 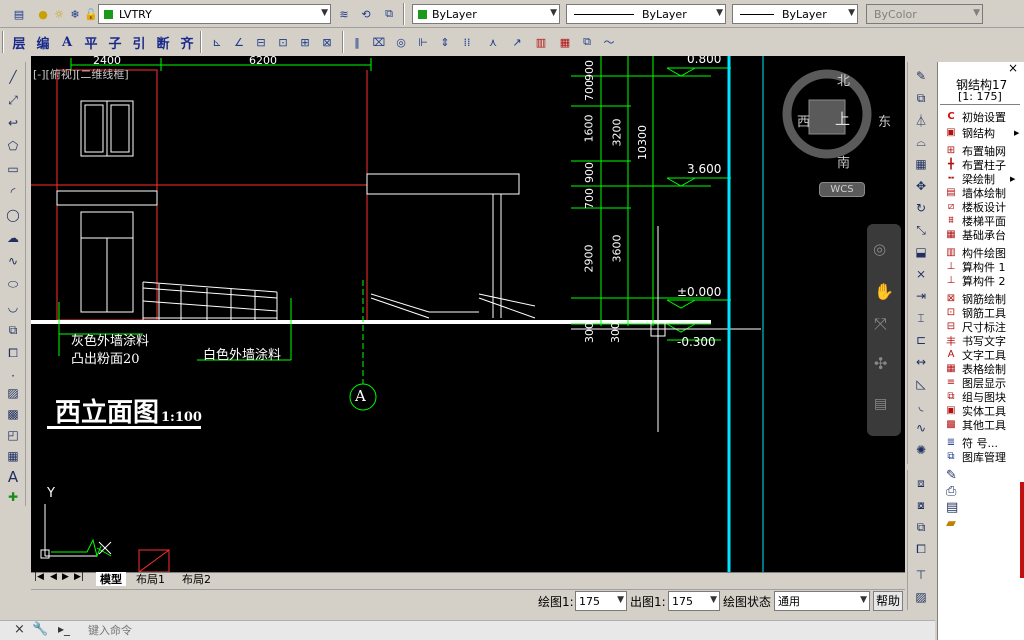 I want to click on polyline-icon: ↩, so click(x=13, y=123).